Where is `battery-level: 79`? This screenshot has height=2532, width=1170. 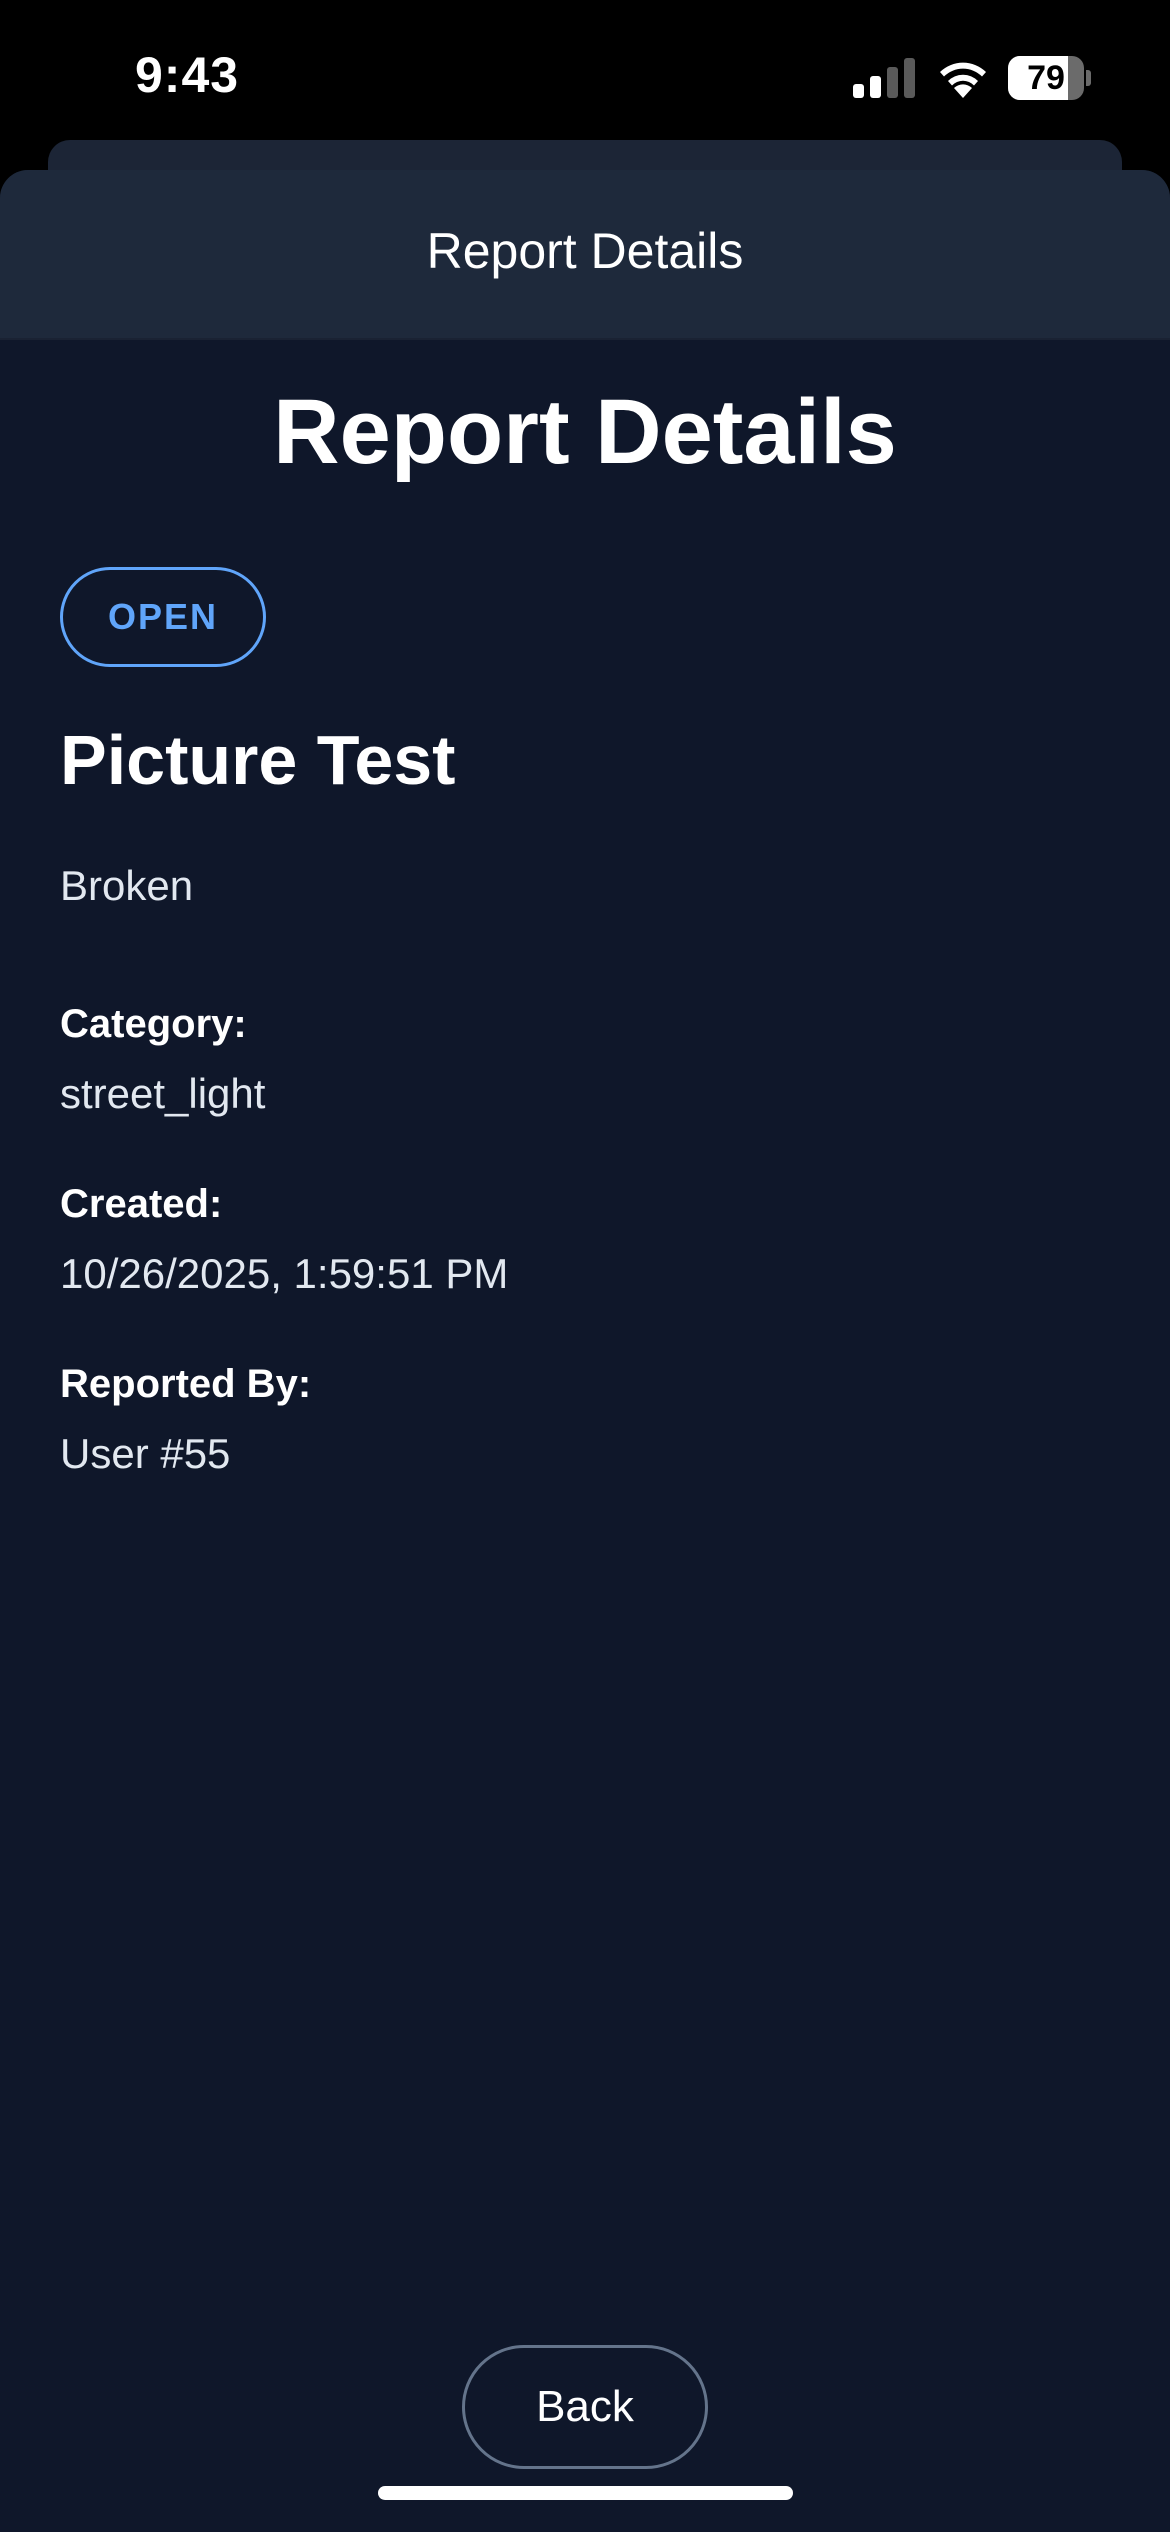 battery-level: 79 is located at coordinates (1046, 78).